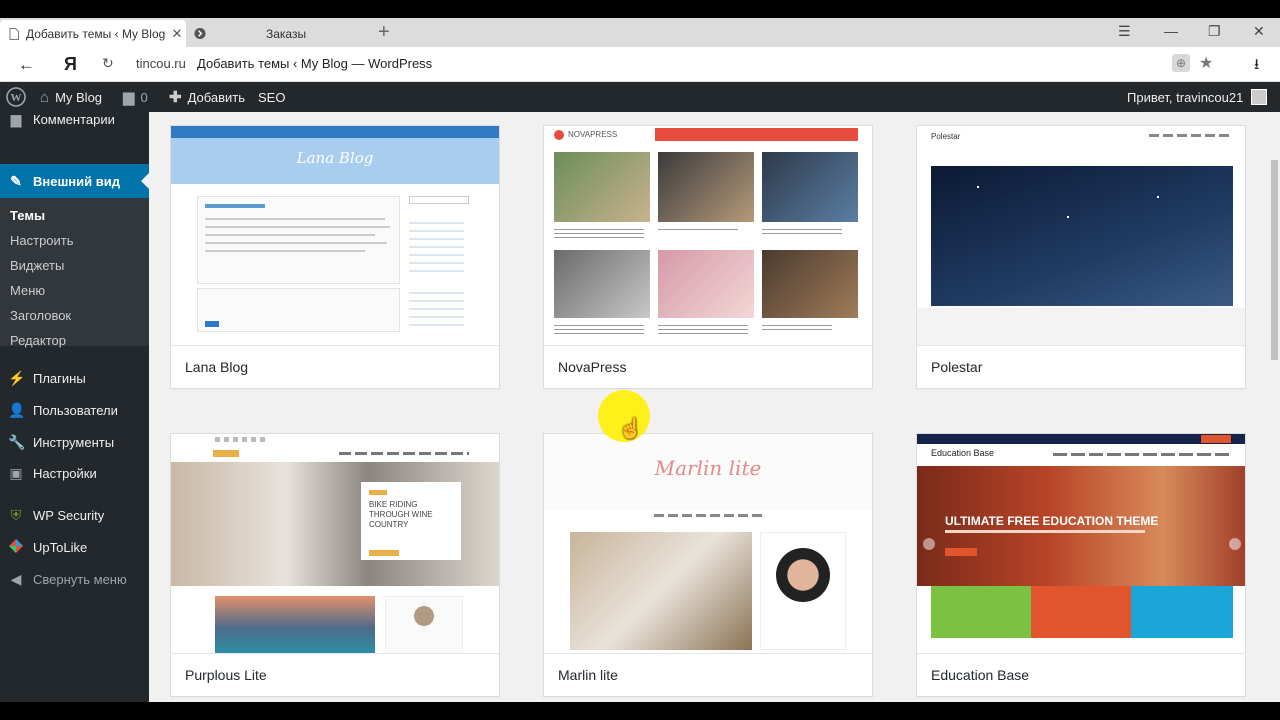 The width and height of the screenshot is (1280, 720). I want to click on seo-link: SEO, so click(271, 97).